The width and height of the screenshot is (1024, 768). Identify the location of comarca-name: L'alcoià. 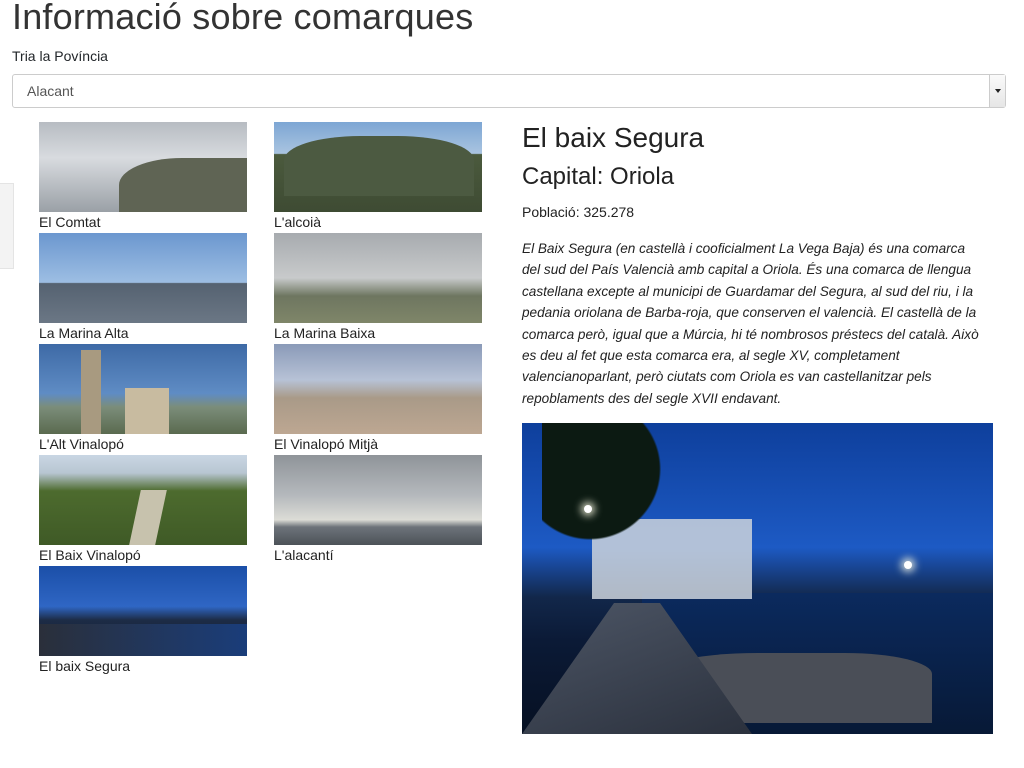
(298, 222).